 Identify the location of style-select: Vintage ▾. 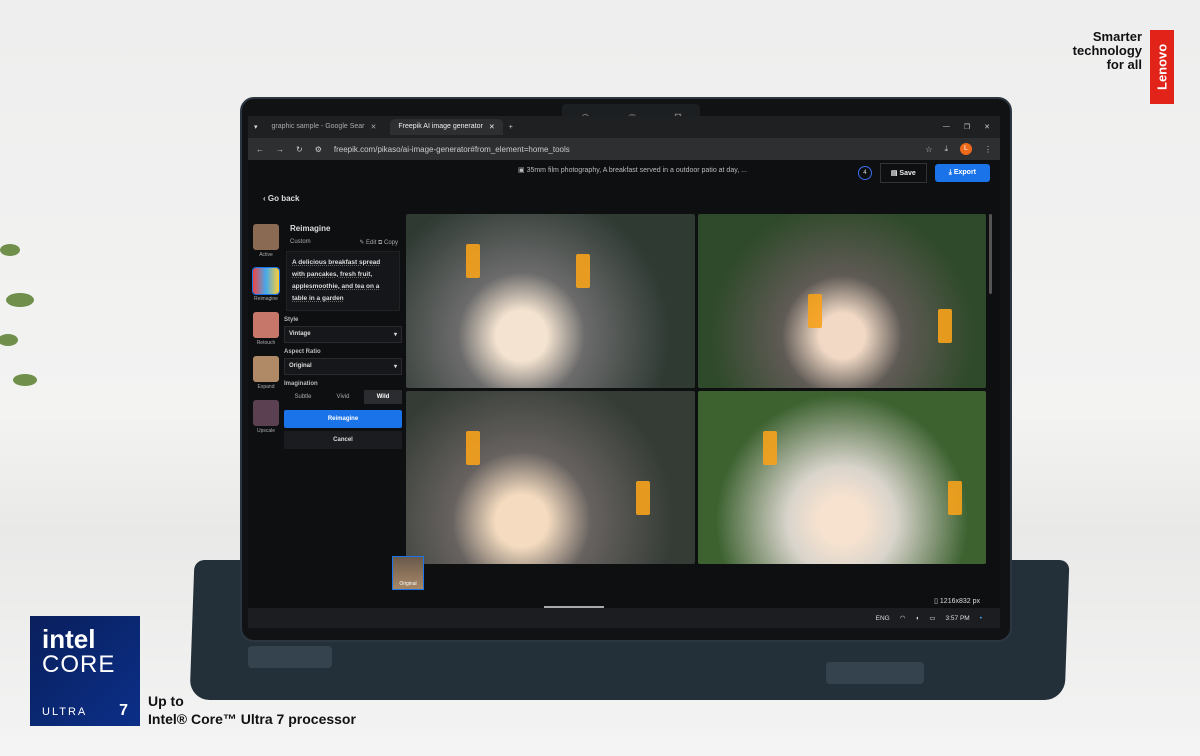
(343, 334).